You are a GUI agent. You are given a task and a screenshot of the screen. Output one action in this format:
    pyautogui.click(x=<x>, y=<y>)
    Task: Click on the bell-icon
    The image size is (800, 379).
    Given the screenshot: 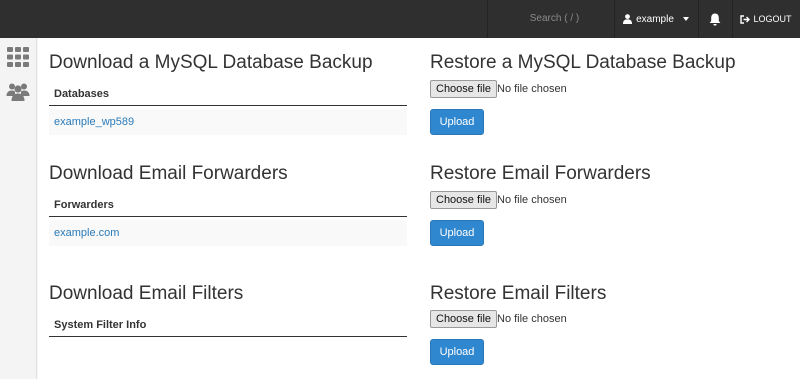 What is the action you would take?
    pyautogui.click(x=715, y=19)
    